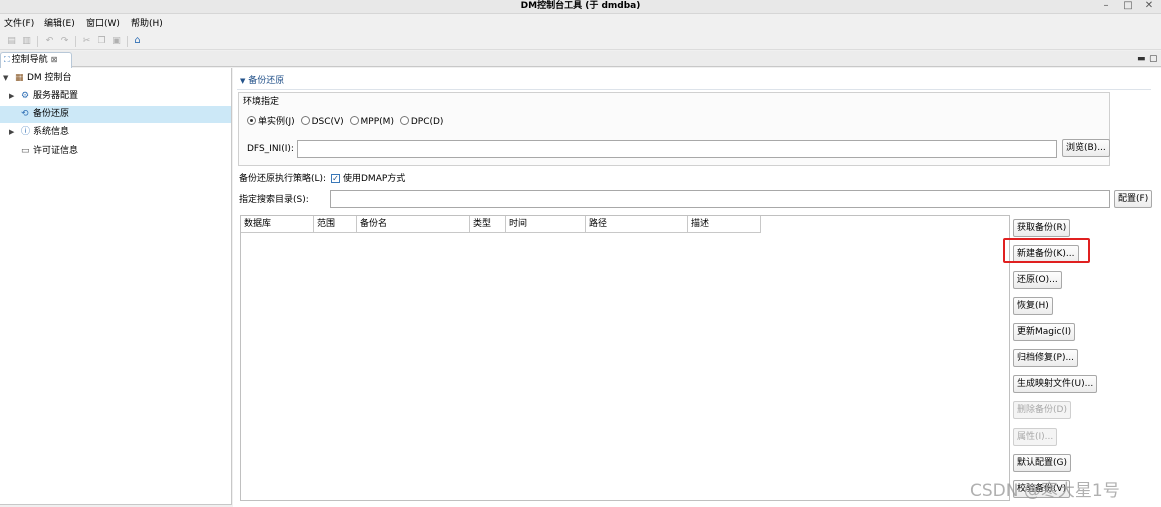 The width and height of the screenshot is (1161, 507). Describe the element at coordinates (580, 41) in the screenshot. I see `toolbar: ▤ ▥ ↶ ↷ ✂ ❐ ▣ ⌂` at that location.